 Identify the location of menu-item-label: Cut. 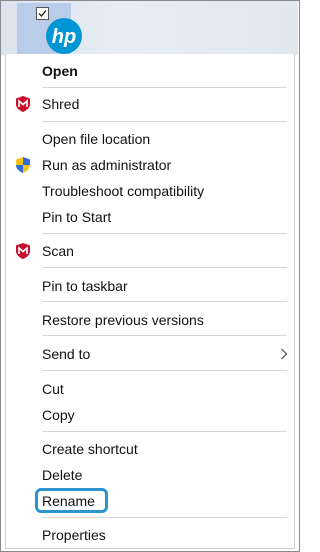
(53, 389).